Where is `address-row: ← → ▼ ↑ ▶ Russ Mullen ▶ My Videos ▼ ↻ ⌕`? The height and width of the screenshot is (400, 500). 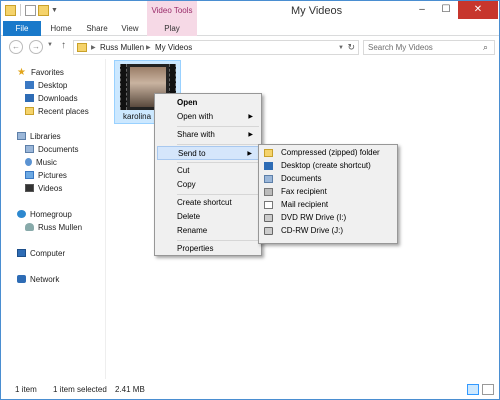
address-row: ← → ▼ ↑ ▶ Russ Mullen ▶ My Videos ▼ ↻ ⌕ is located at coordinates (250, 47).